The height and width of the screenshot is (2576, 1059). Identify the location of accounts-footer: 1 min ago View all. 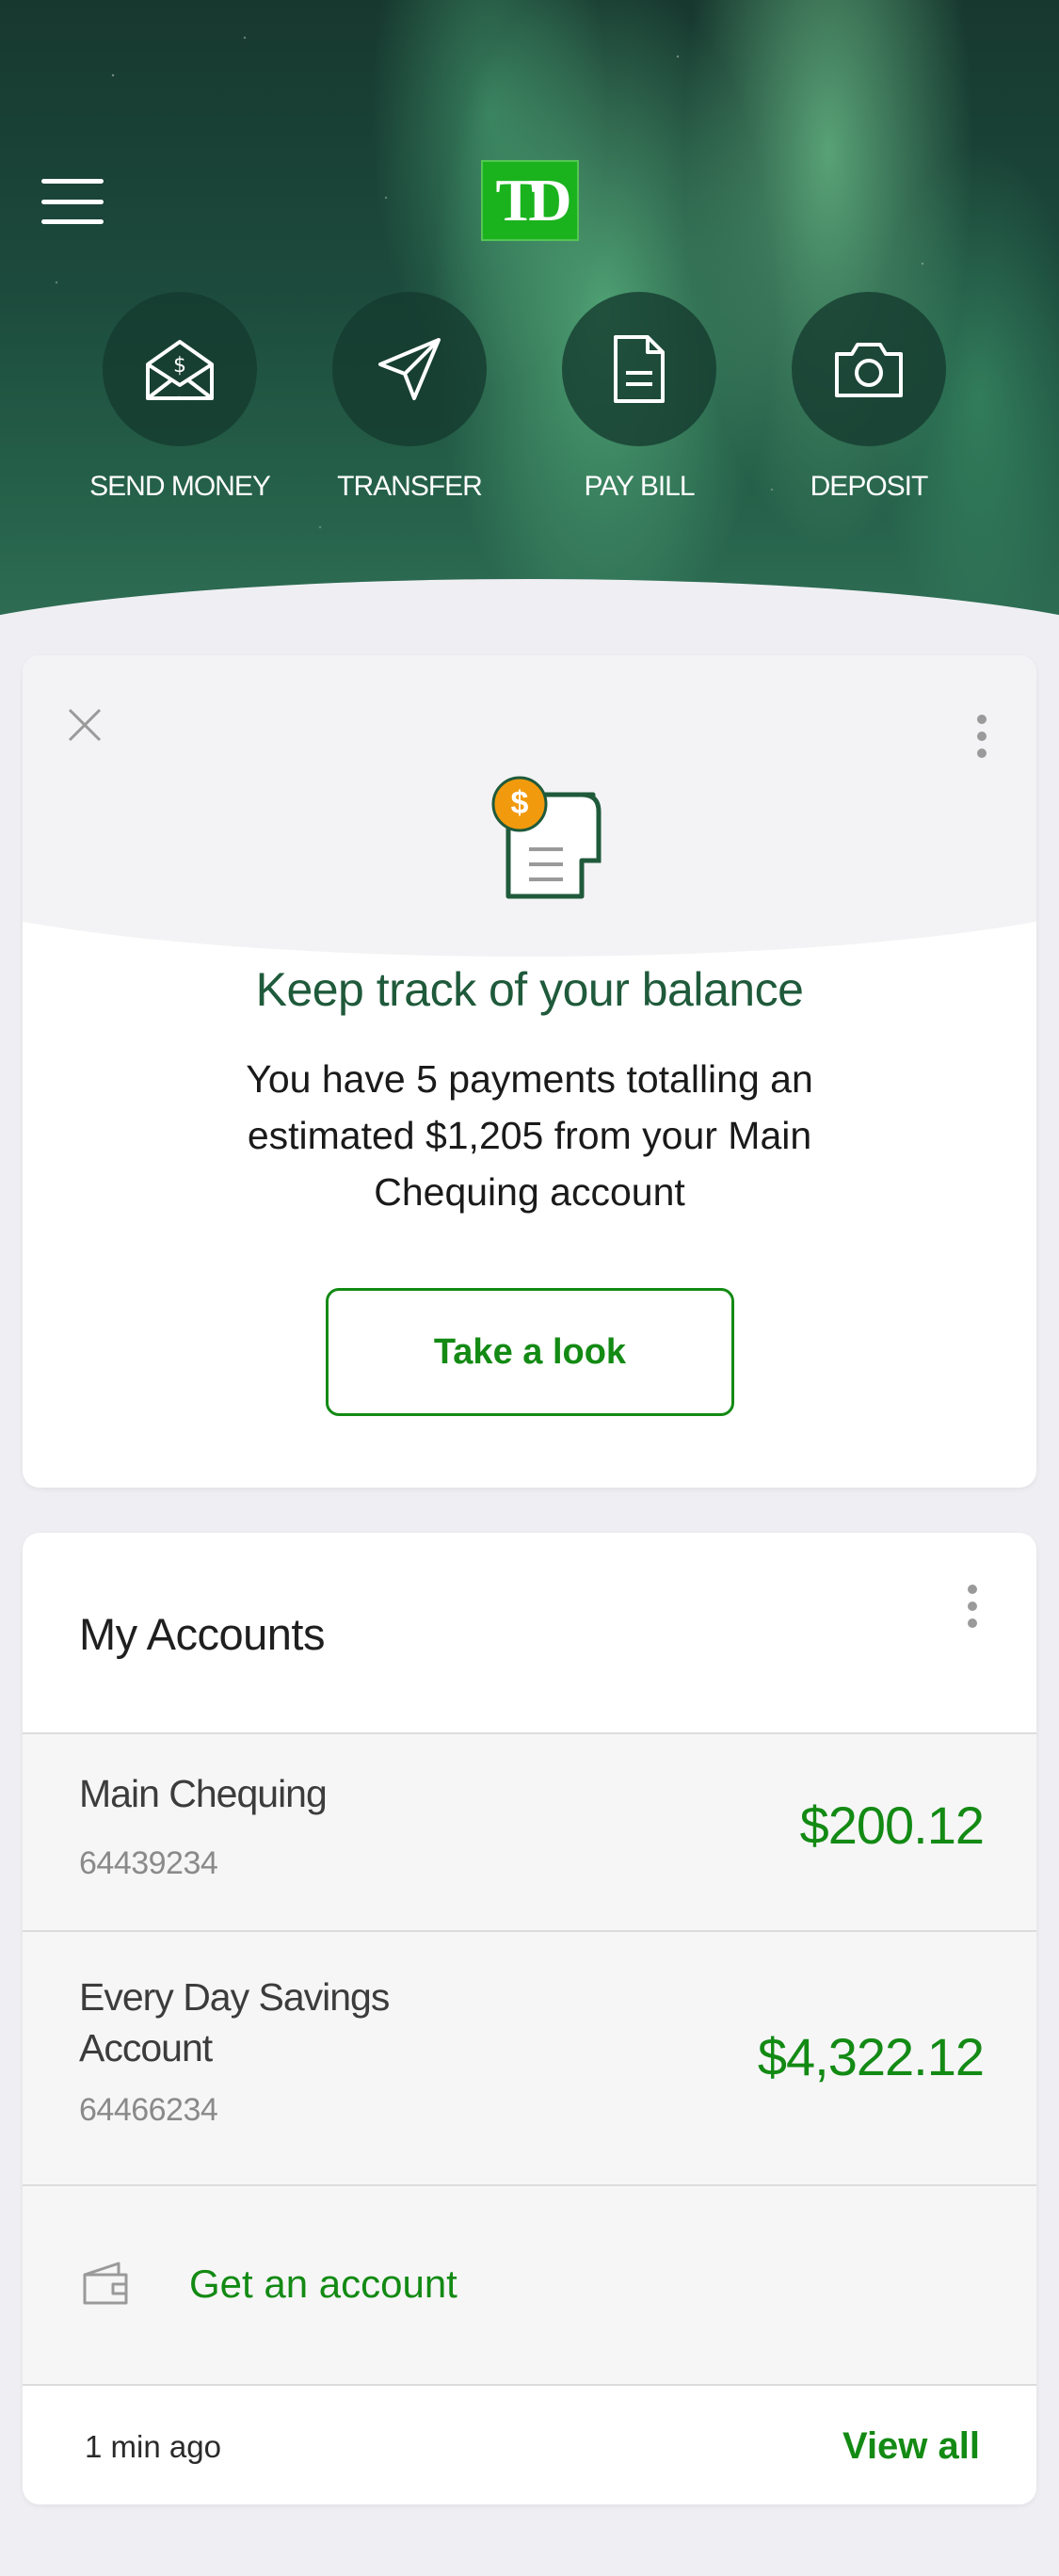
(529, 2445).